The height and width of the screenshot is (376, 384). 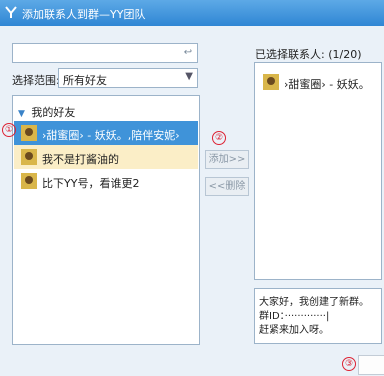 I want to click on expand-triangle-icon: ▼, so click(x=21, y=114).